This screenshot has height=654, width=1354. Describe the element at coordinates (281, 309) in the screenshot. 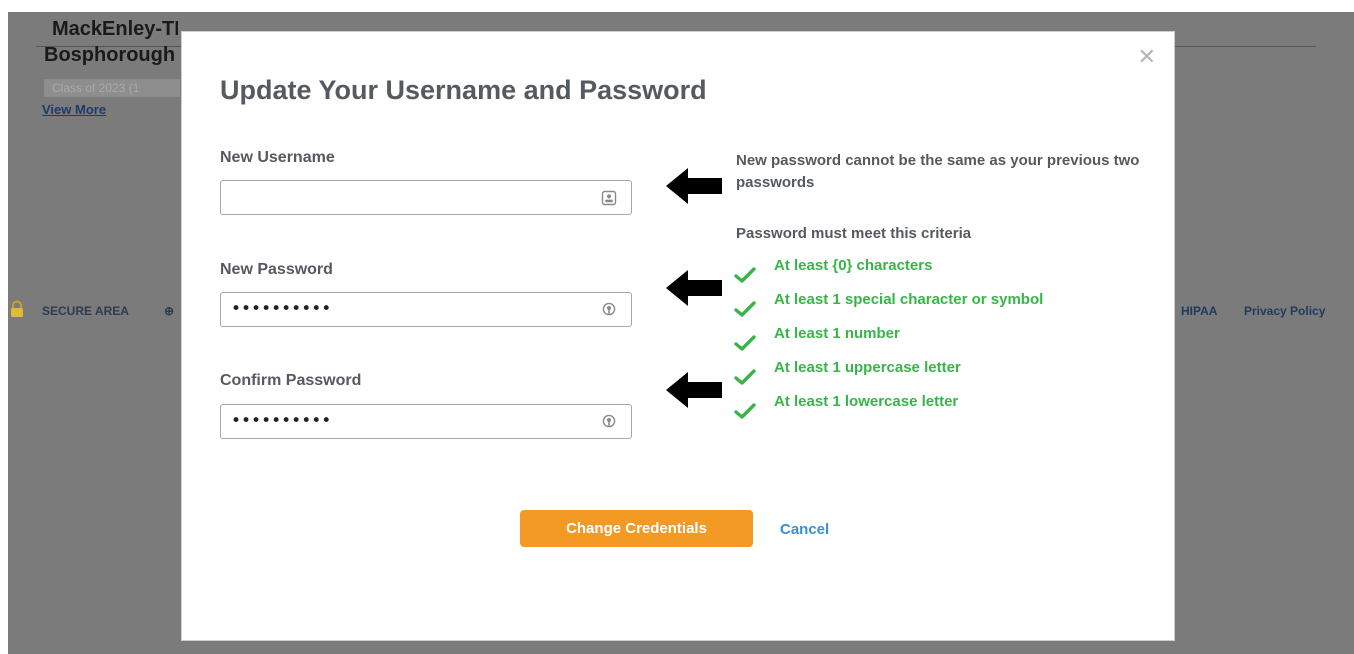

I see `new-password-input: ••••••••••` at that location.